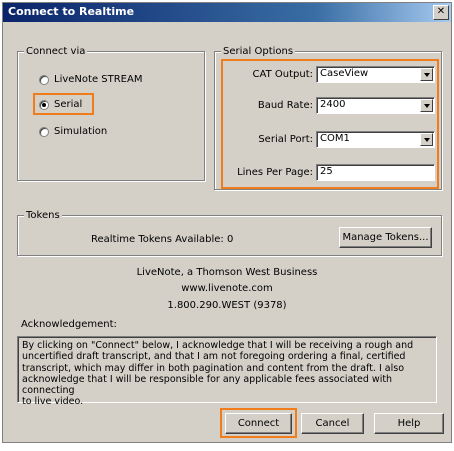  I want to click on cat-output-value: CaseView, so click(344, 73).